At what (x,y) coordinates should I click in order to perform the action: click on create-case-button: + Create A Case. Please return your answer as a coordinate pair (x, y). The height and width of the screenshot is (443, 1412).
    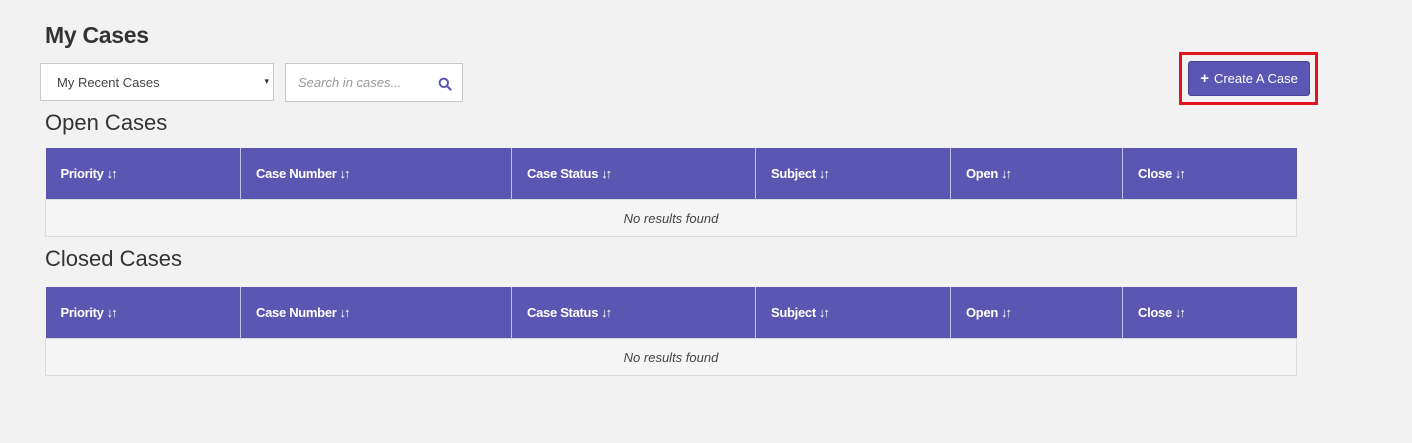
    Looking at the image, I should click on (1249, 78).